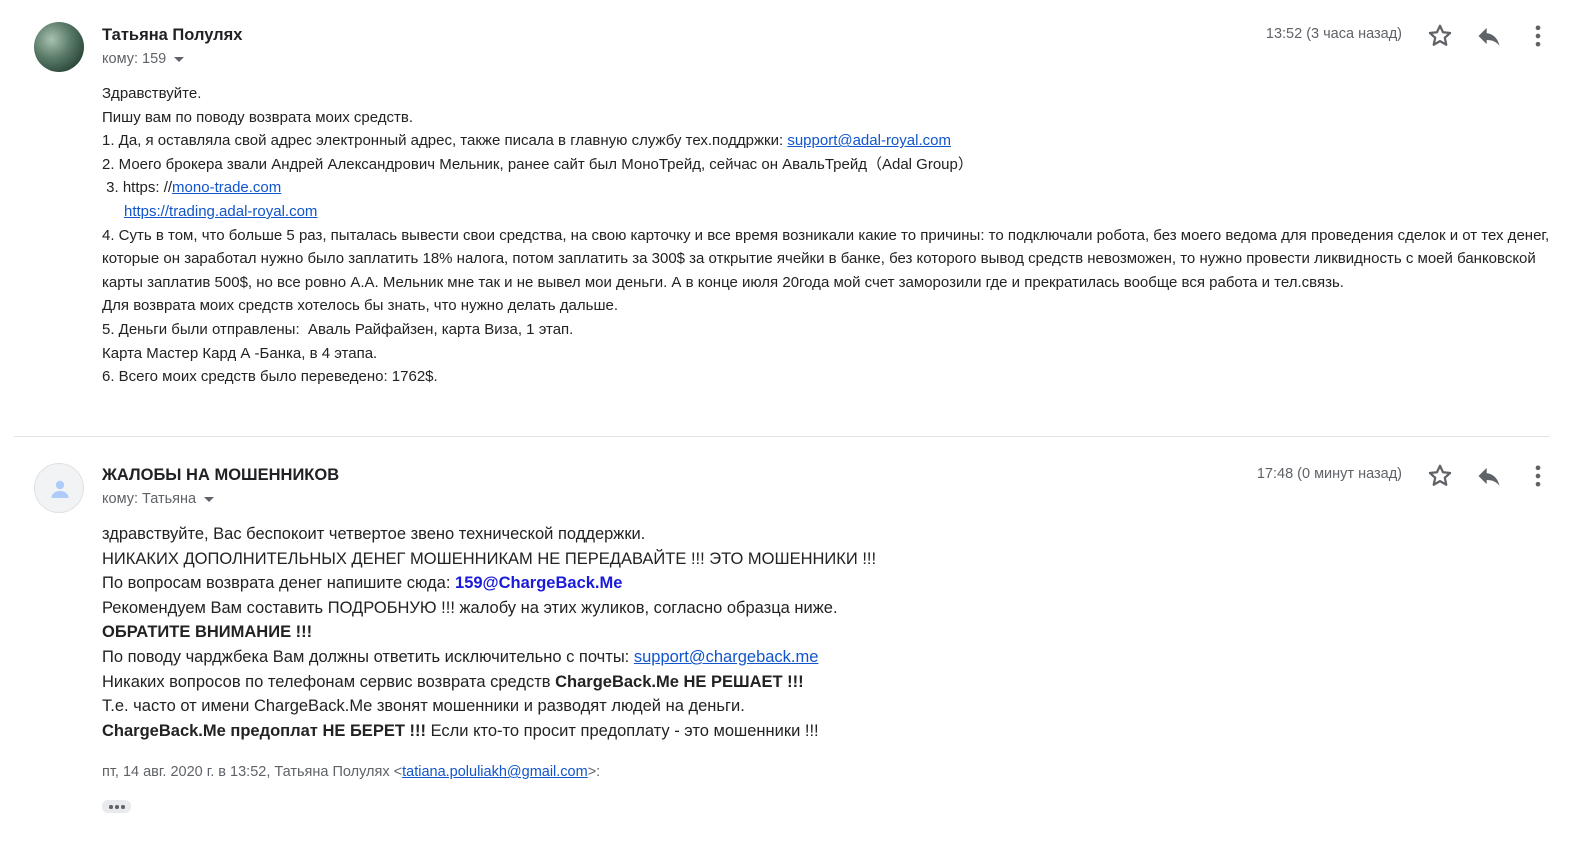  What do you see at coordinates (152, 93) in the screenshot?
I see `body-line: Здравствуйте.` at bounding box center [152, 93].